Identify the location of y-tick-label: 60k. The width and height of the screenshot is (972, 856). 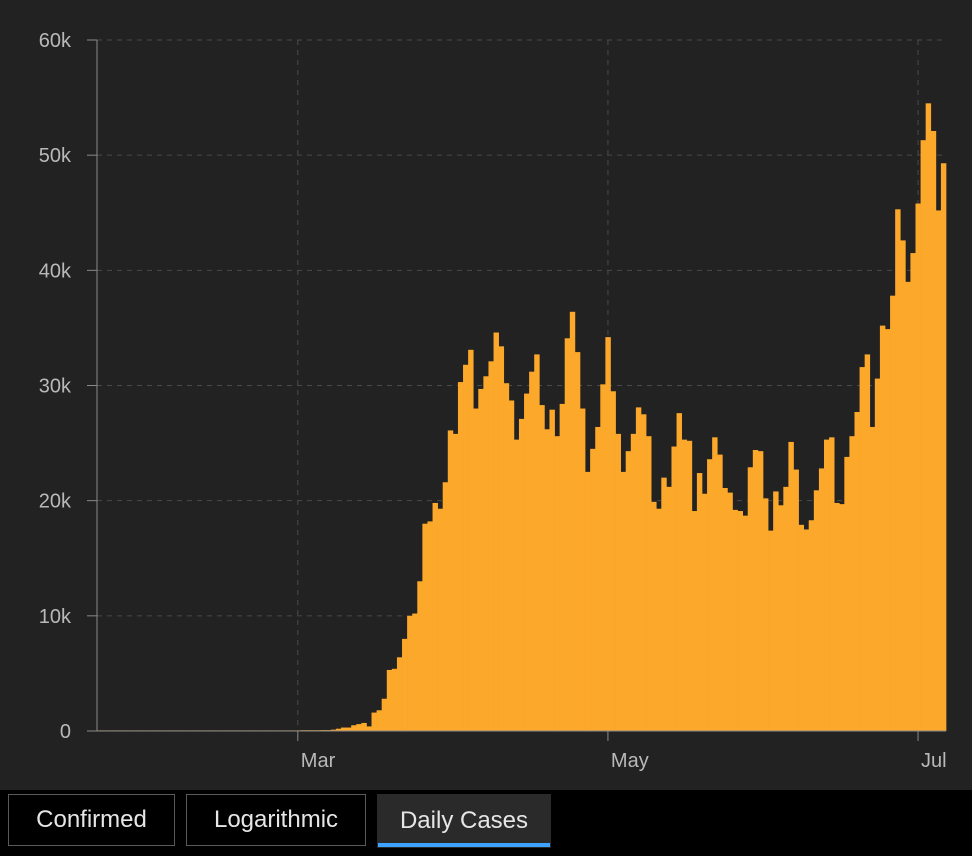
(55, 41).